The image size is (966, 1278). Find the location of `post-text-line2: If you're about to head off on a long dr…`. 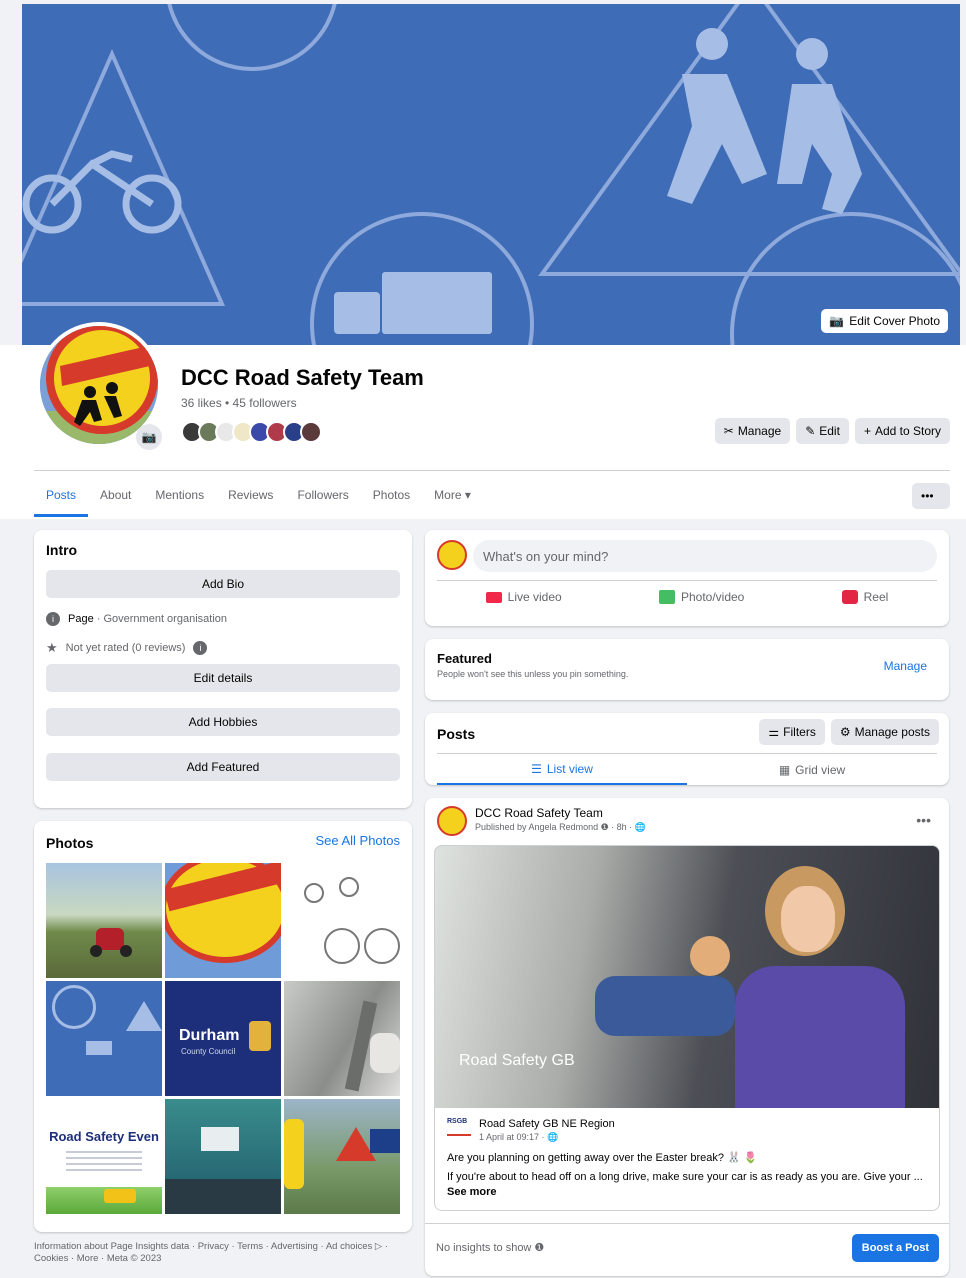

post-text-line2: If you're about to head off on a long dr… is located at coordinates (687, 1185).